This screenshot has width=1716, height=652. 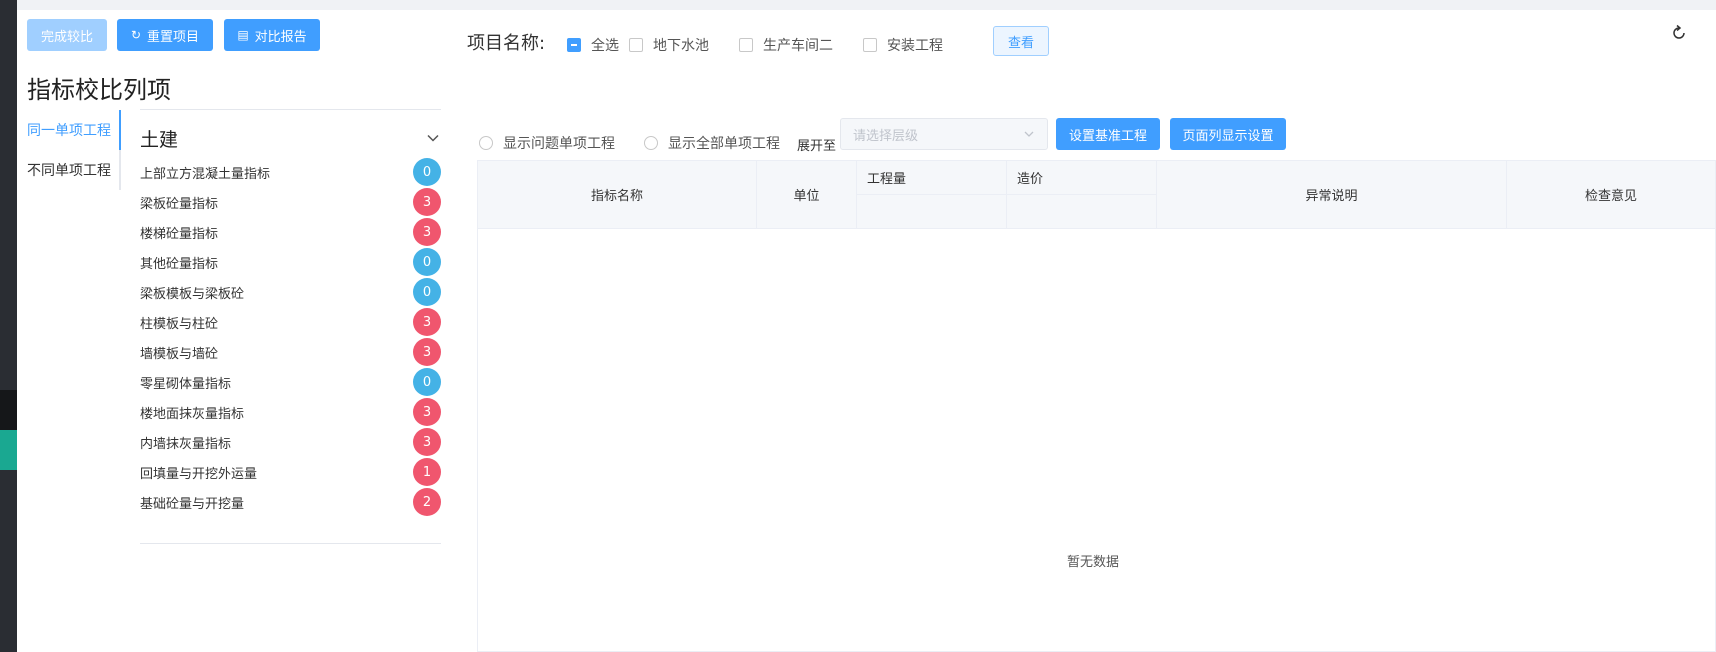 I want to click on tab-different-single-project: 不同单项工程, so click(x=73, y=170).